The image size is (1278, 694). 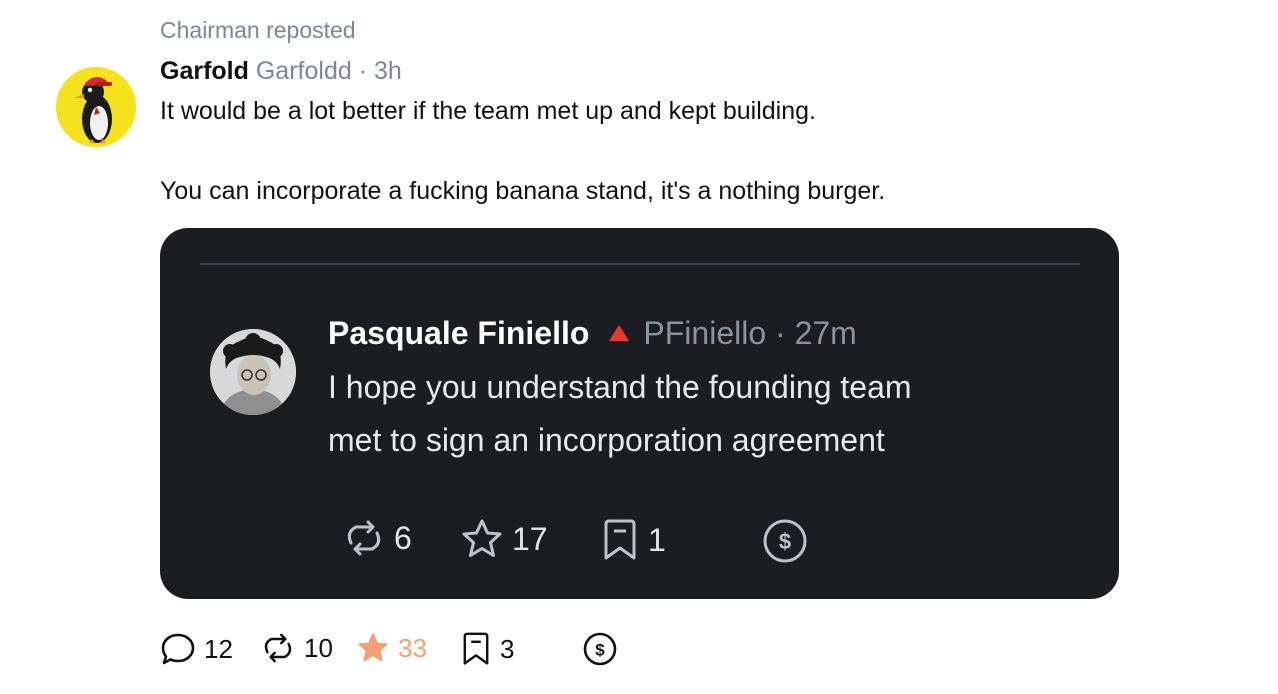 I want to click on repost-button: 10, so click(x=296, y=648).